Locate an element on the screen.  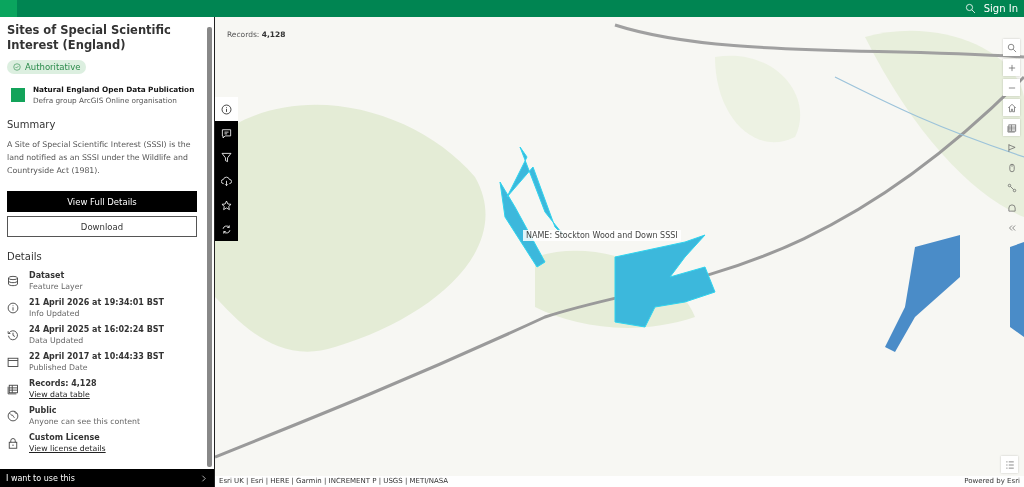
detail-title: 21 April 2026 at 19:34:01 BST is located at coordinates (96, 302).